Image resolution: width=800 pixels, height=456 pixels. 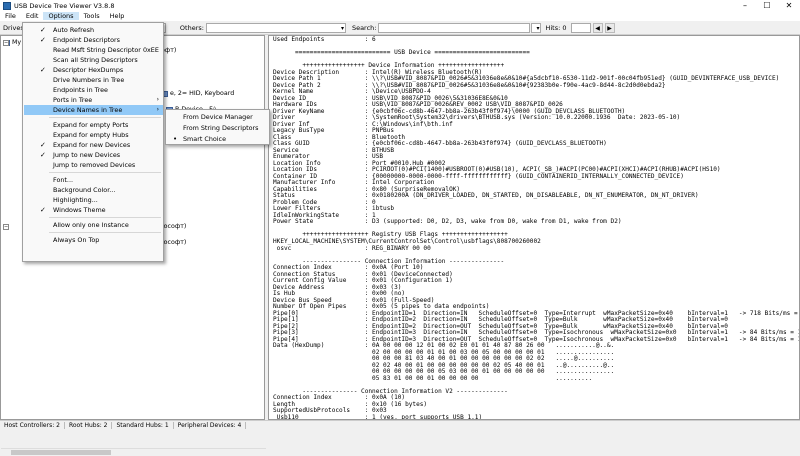 I want to click on tree-node: e, 2= HID, Keyboard, so click(x=197, y=93).